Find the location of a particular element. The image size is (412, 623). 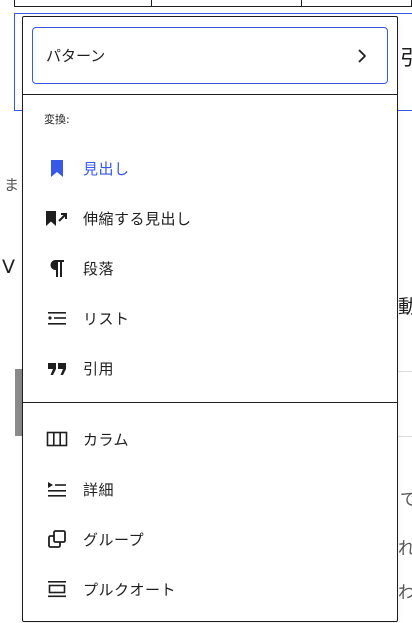

transform-to-paragraph-label: 段落 is located at coordinates (99, 268).